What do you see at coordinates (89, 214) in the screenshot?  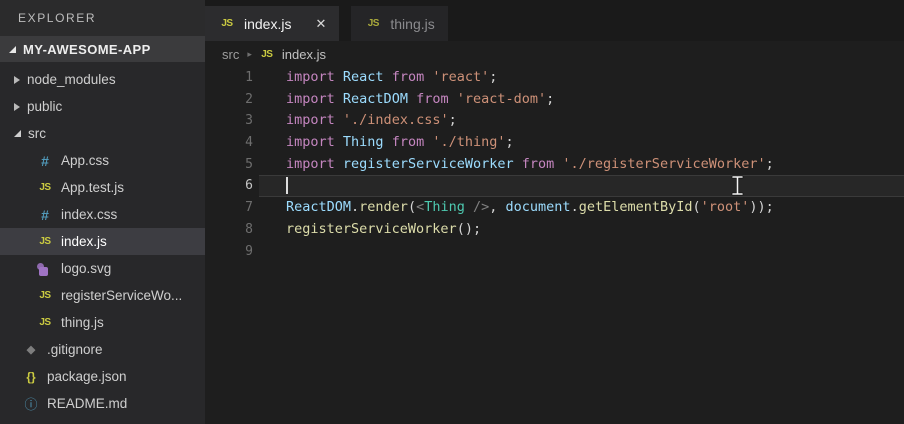 I see `tree-item-label: index.css` at bounding box center [89, 214].